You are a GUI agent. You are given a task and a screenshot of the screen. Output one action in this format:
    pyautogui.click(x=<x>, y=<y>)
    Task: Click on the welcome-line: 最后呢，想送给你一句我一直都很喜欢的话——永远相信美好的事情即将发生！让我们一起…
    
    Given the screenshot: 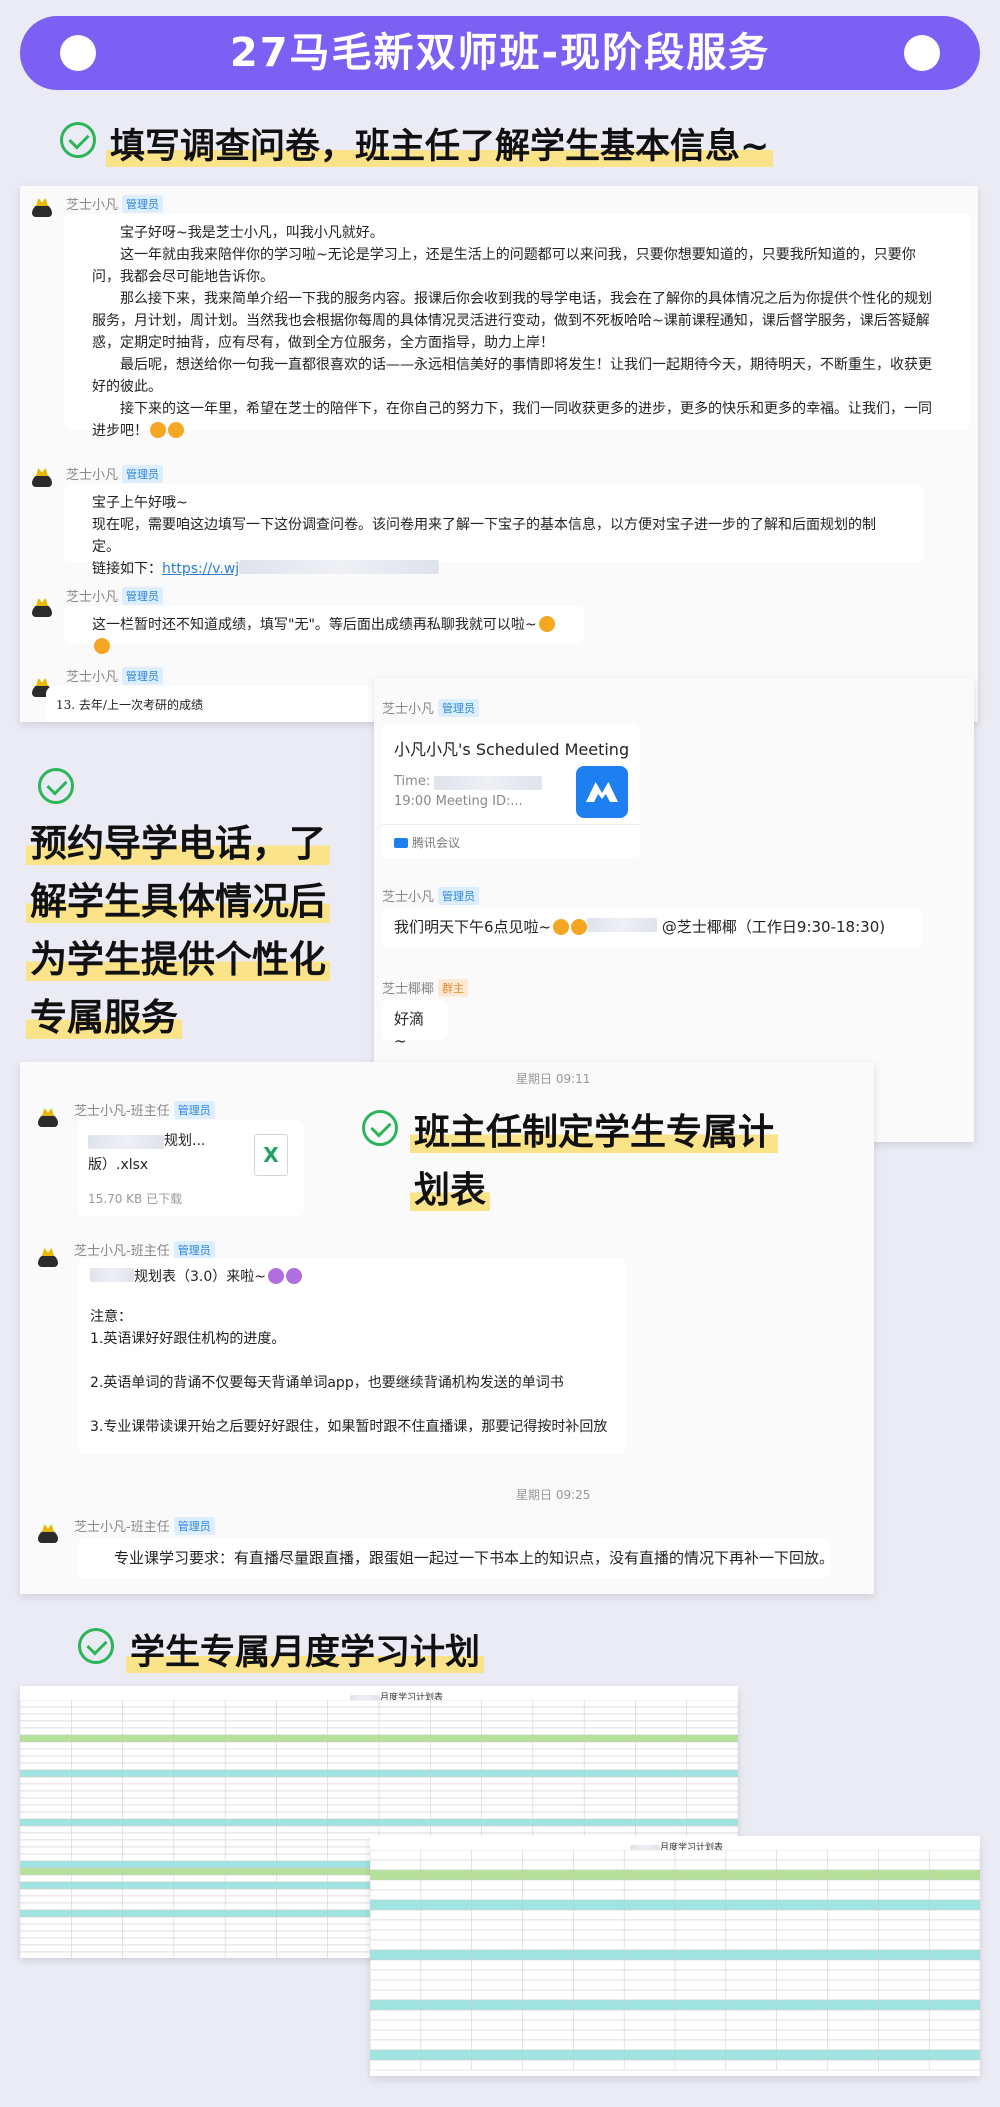 What is the action you would take?
    pyautogui.click(x=512, y=376)
    